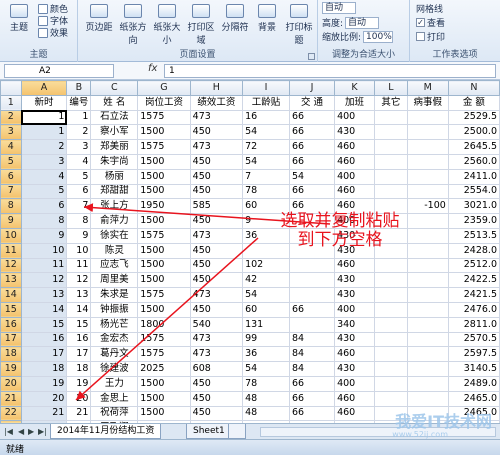  What do you see at coordinates (167, 319) in the screenshot?
I see `arrow-to-target` at bounding box center [167, 319].